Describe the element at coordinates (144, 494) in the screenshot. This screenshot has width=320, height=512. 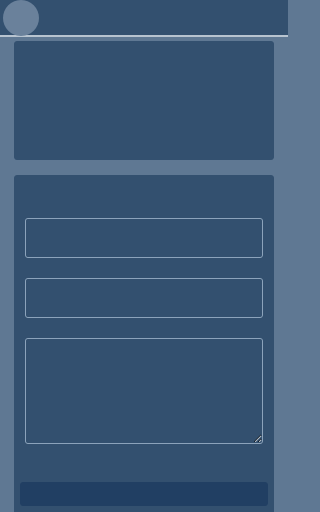
I see `submit-button` at that location.